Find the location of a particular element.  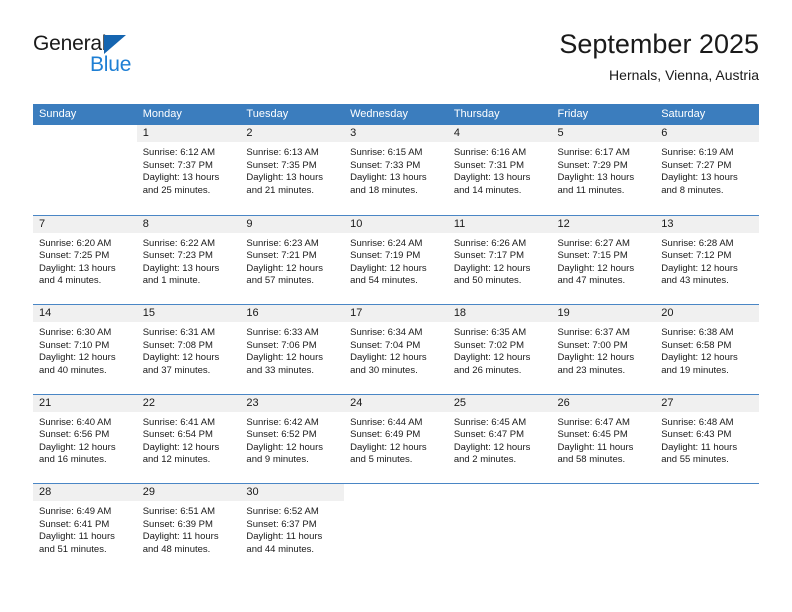

day-detail-line: Sunset: 7:10 PM is located at coordinates (74, 345).